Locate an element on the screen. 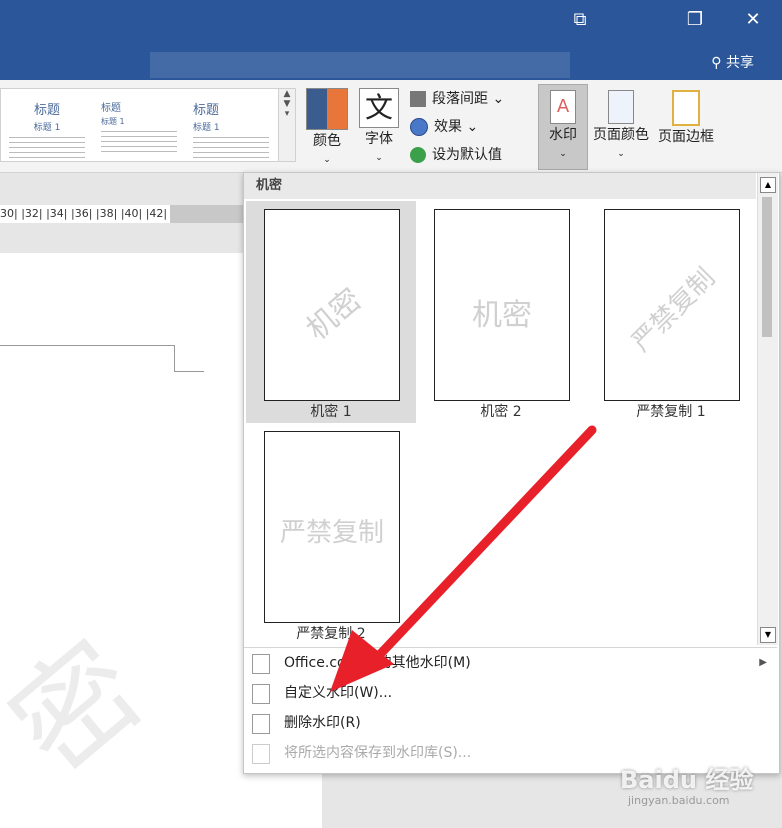 Image resolution: width=782 pixels, height=828 pixels. baidu-url: jingyan.baidu.com is located at coordinates (679, 800).